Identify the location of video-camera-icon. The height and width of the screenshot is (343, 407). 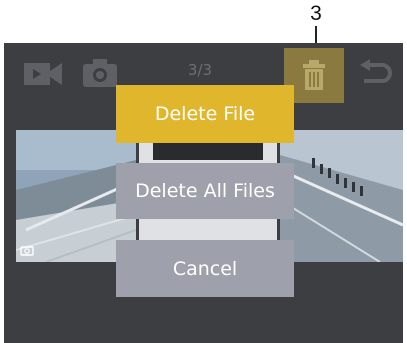
(43, 74).